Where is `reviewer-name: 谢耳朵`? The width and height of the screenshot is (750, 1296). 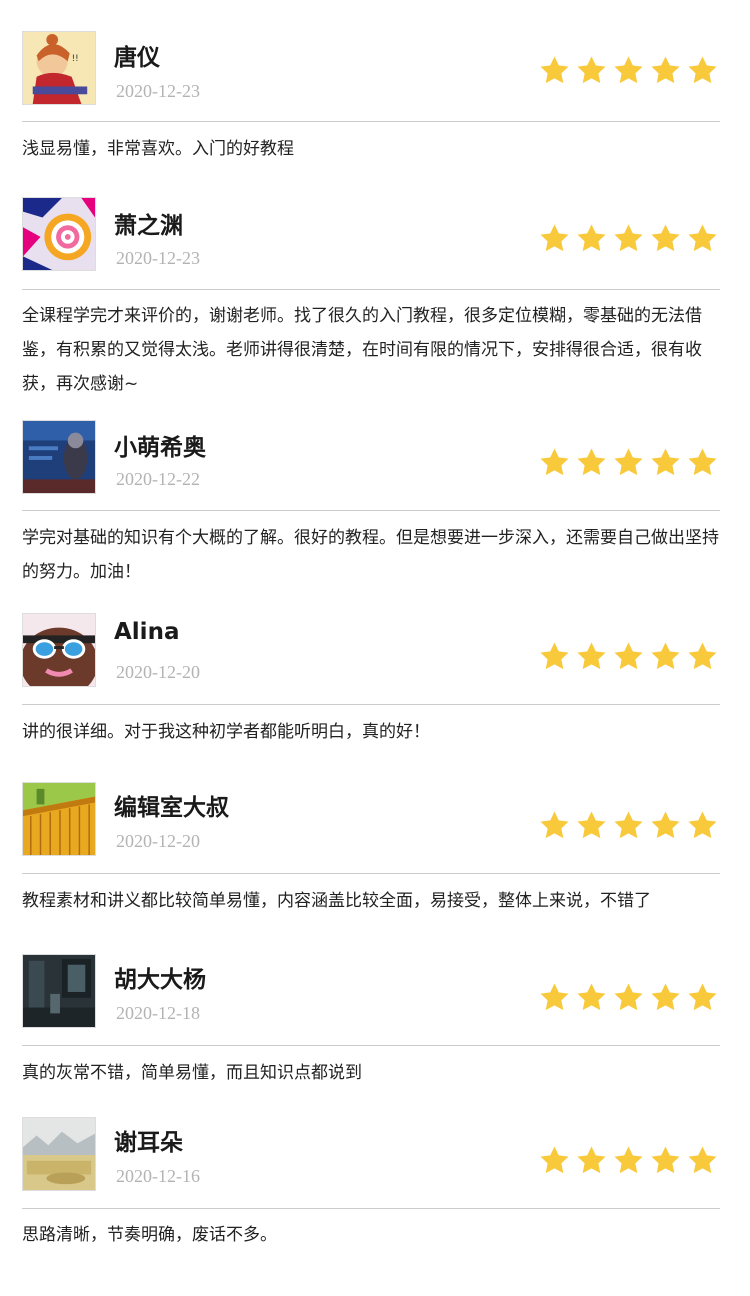
reviewer-name: 谢耳朵 is located at coordinates (148, 1143).